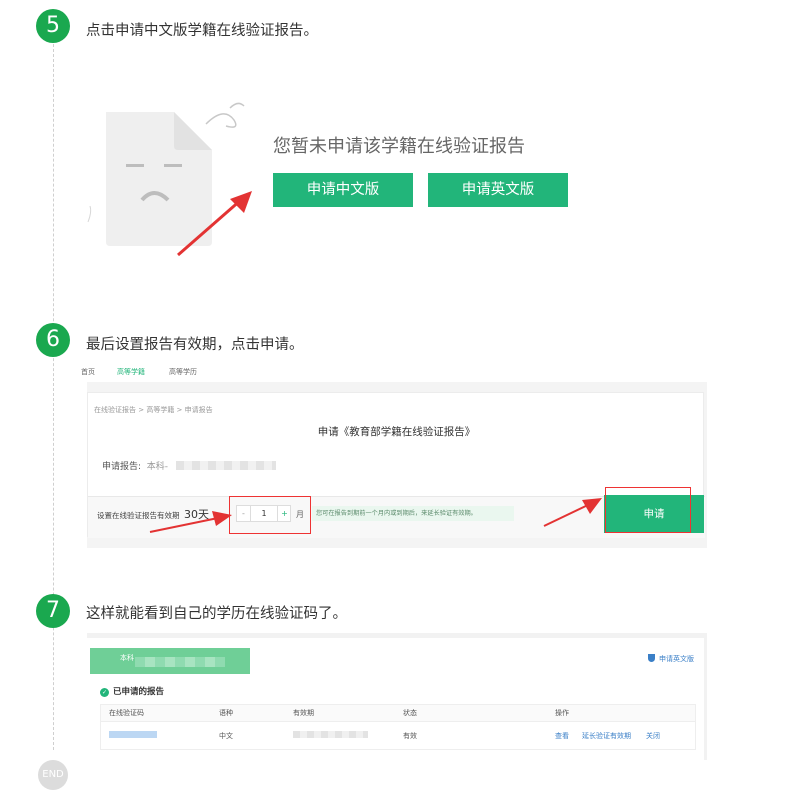  Describe the element at coordinates (671, 659) in the screenshot. I see `apply-english-link: 申请英文版` at that location.